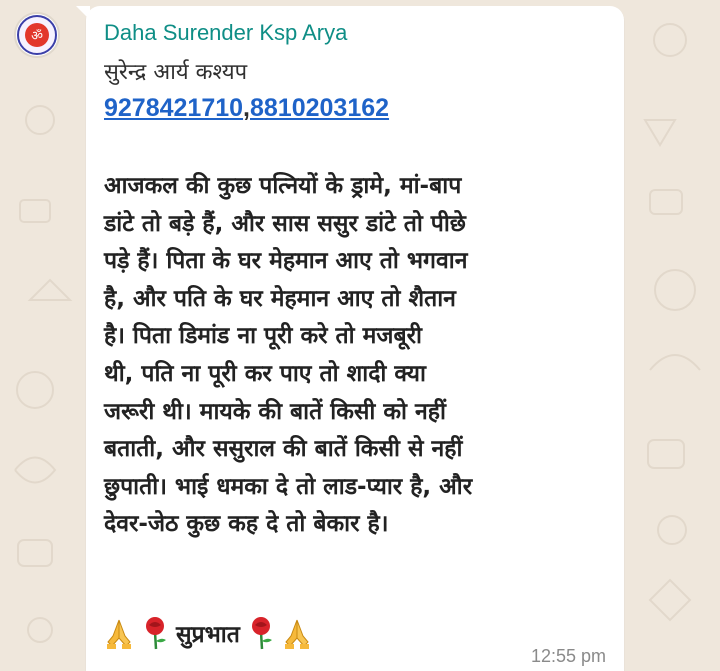 The width and height of the screenshot is (720, 671). What do you see at coordinates (286, 261) in the screenshot?
I see `message-line: पड़े हैं। पिता के घर मेहमान आए तो भगवान` at bounding box center [286, 261].